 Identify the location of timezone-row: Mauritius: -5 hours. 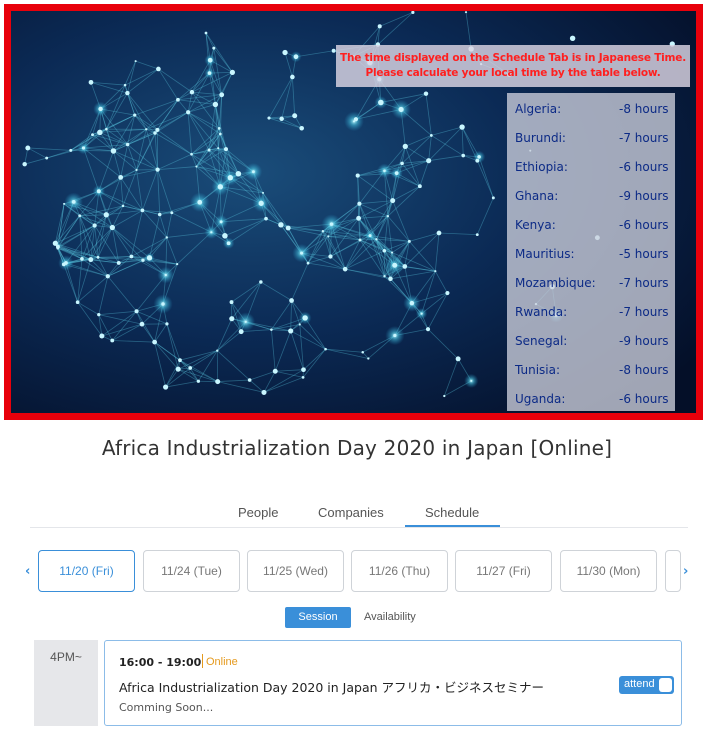
(591, 254).